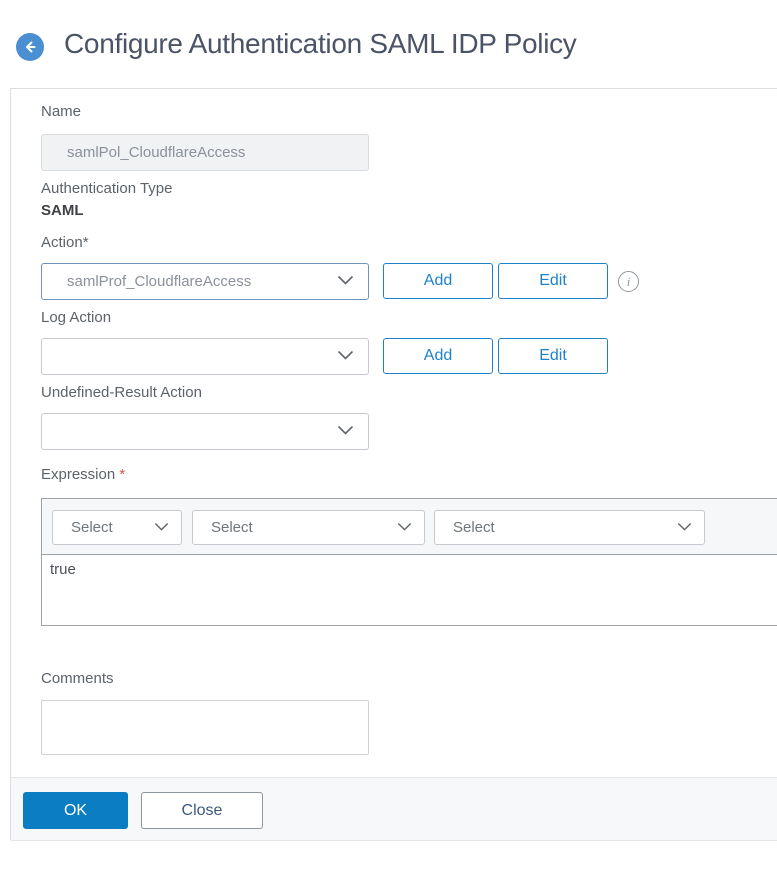 The image size is (777, 877). I want to click on page-title: Configure Authentication SAML IDP Policy, so click(320, 43).